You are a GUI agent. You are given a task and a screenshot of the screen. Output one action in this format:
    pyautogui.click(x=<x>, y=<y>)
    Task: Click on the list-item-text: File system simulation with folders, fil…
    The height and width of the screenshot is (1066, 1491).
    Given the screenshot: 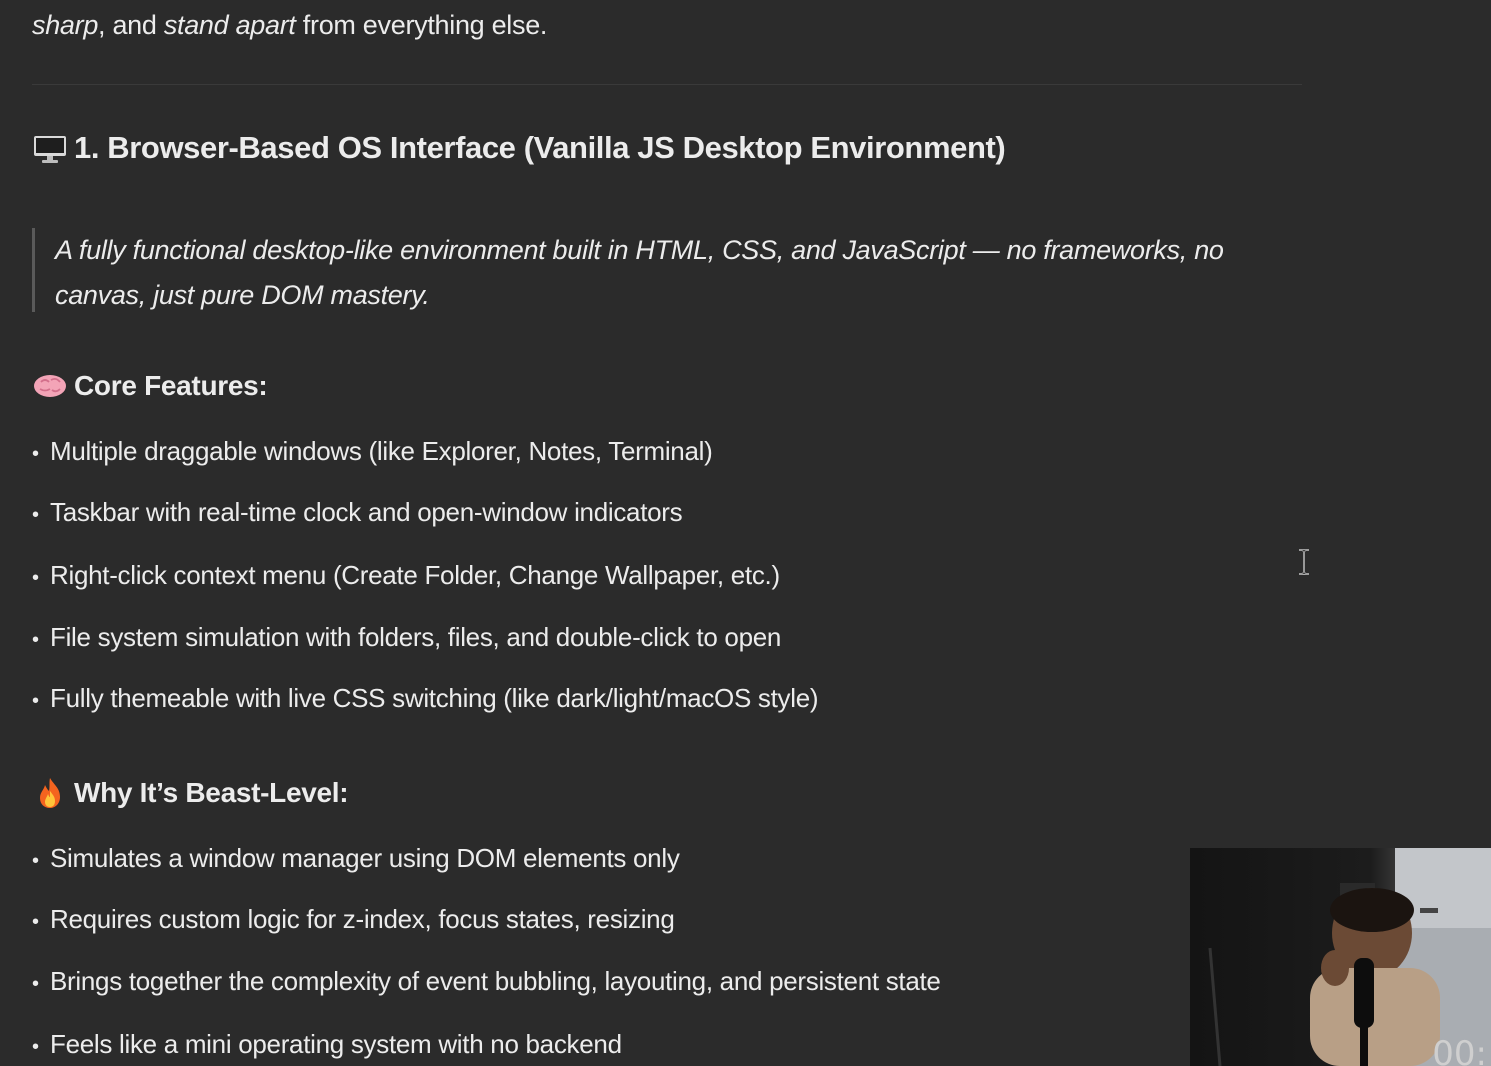 What is the action you would take?
    pyautogui.click(x=416, y=637)
    